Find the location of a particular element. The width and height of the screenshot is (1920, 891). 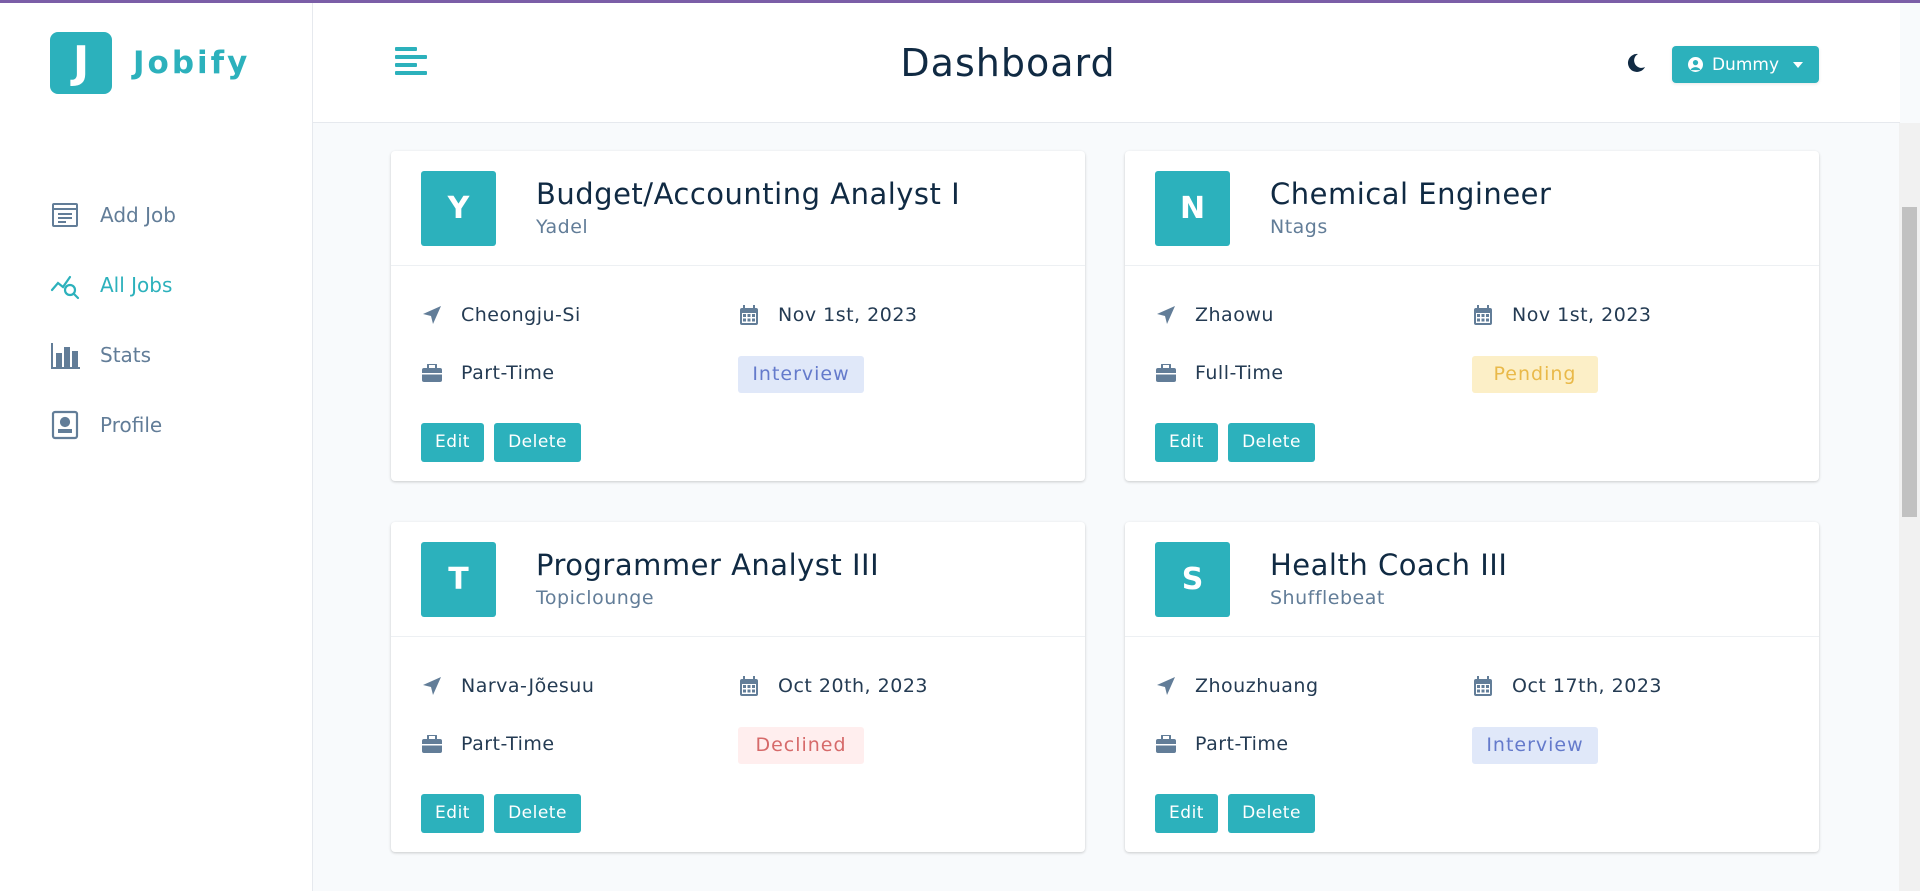

status-badge: Declined is located at coordinates (801, 745).